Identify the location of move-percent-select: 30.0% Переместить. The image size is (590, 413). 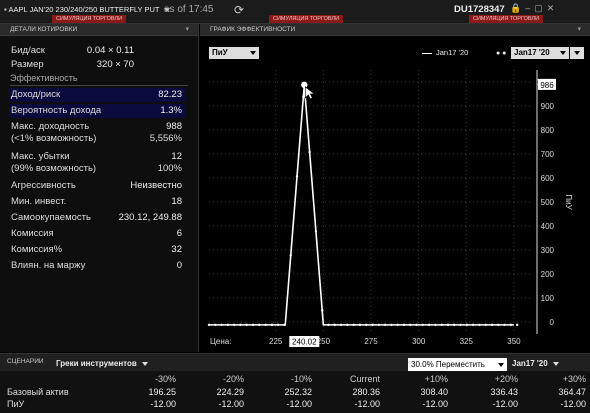
(457, 364).